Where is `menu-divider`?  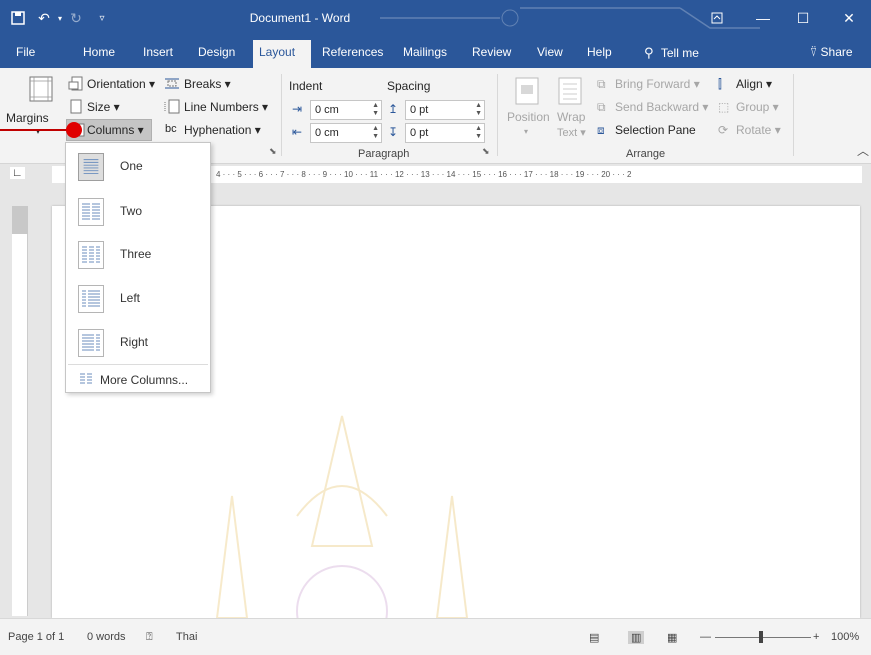
menu-divider is located at coordinates (138, 364).